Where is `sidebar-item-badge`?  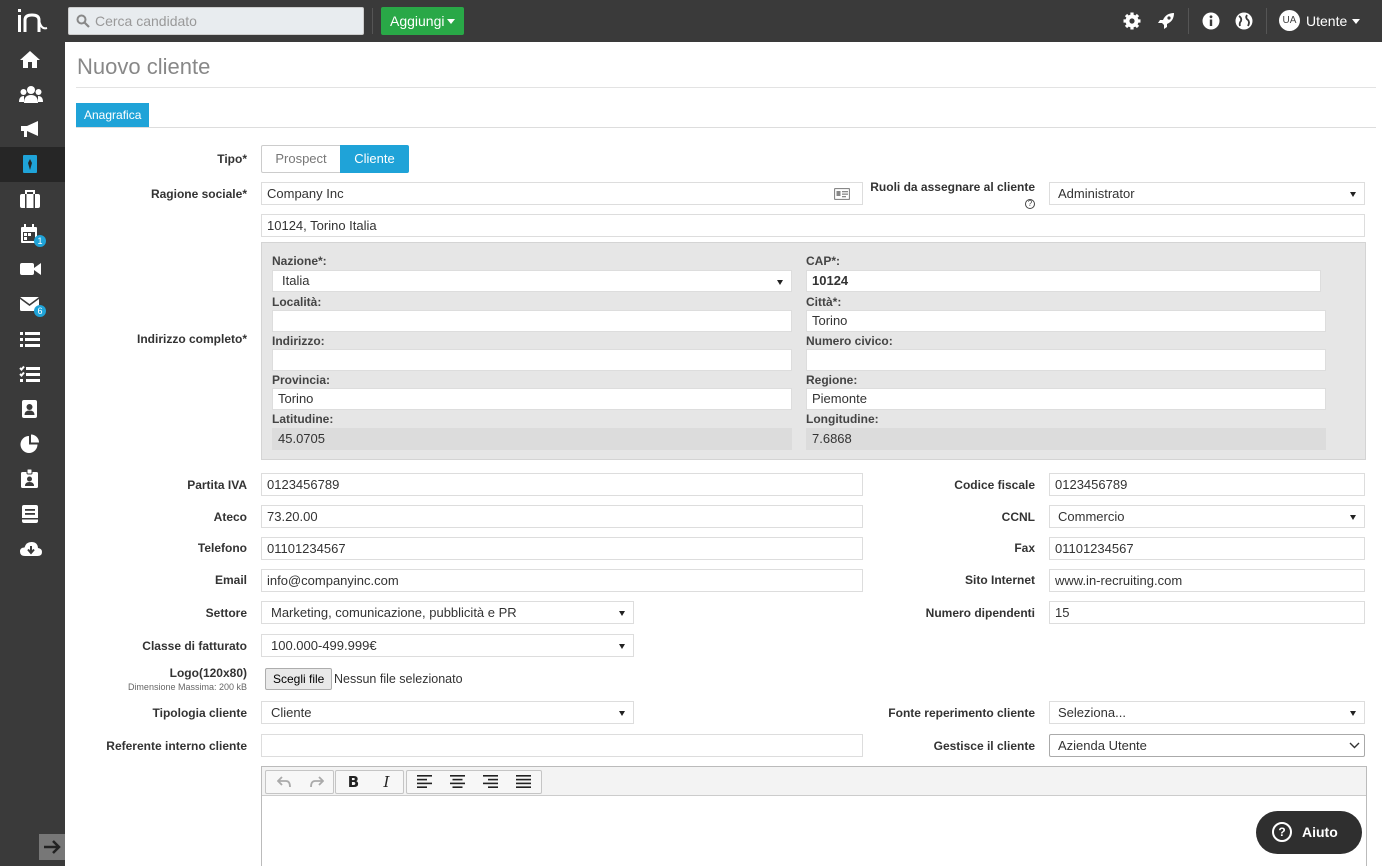
sidebar-item-badge is located at coordinates (32, 479).